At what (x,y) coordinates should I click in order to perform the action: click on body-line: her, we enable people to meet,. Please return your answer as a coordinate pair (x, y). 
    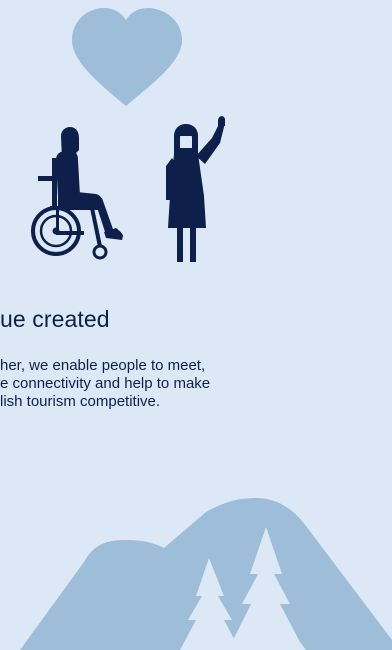
    Looking at the image, I should click on (103, 365).